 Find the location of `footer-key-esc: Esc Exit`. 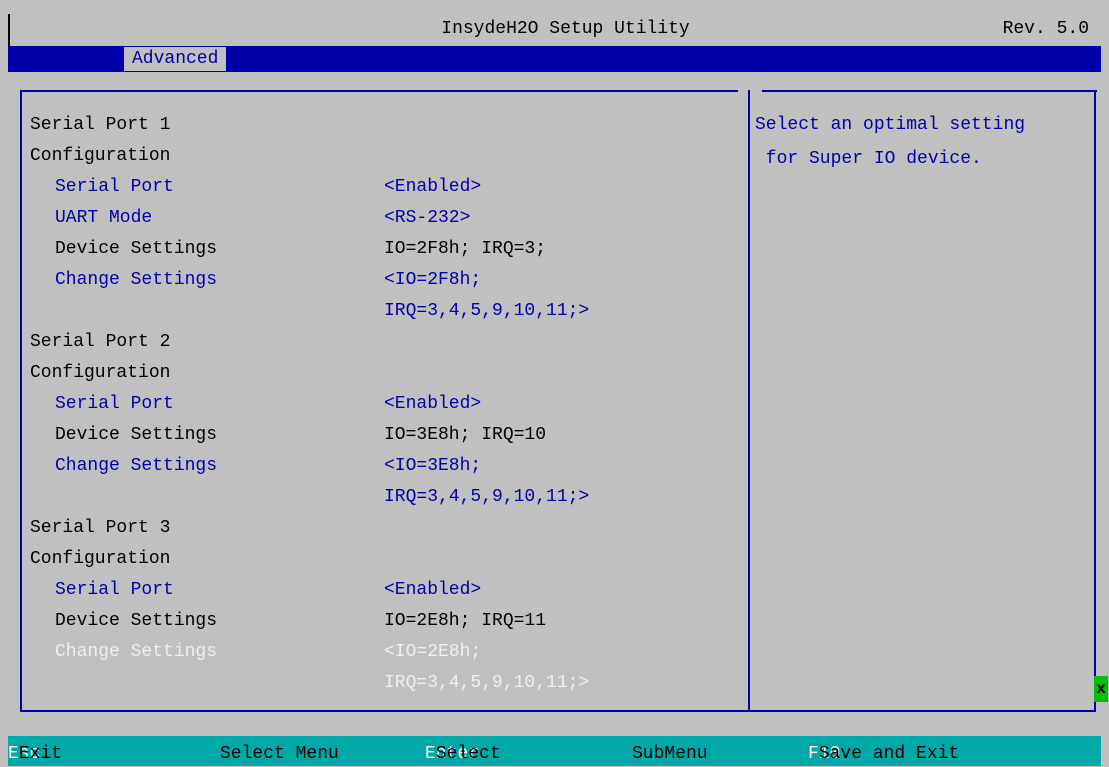

footer-key-esc: Esc Exit is located at coordinates (35, 752).